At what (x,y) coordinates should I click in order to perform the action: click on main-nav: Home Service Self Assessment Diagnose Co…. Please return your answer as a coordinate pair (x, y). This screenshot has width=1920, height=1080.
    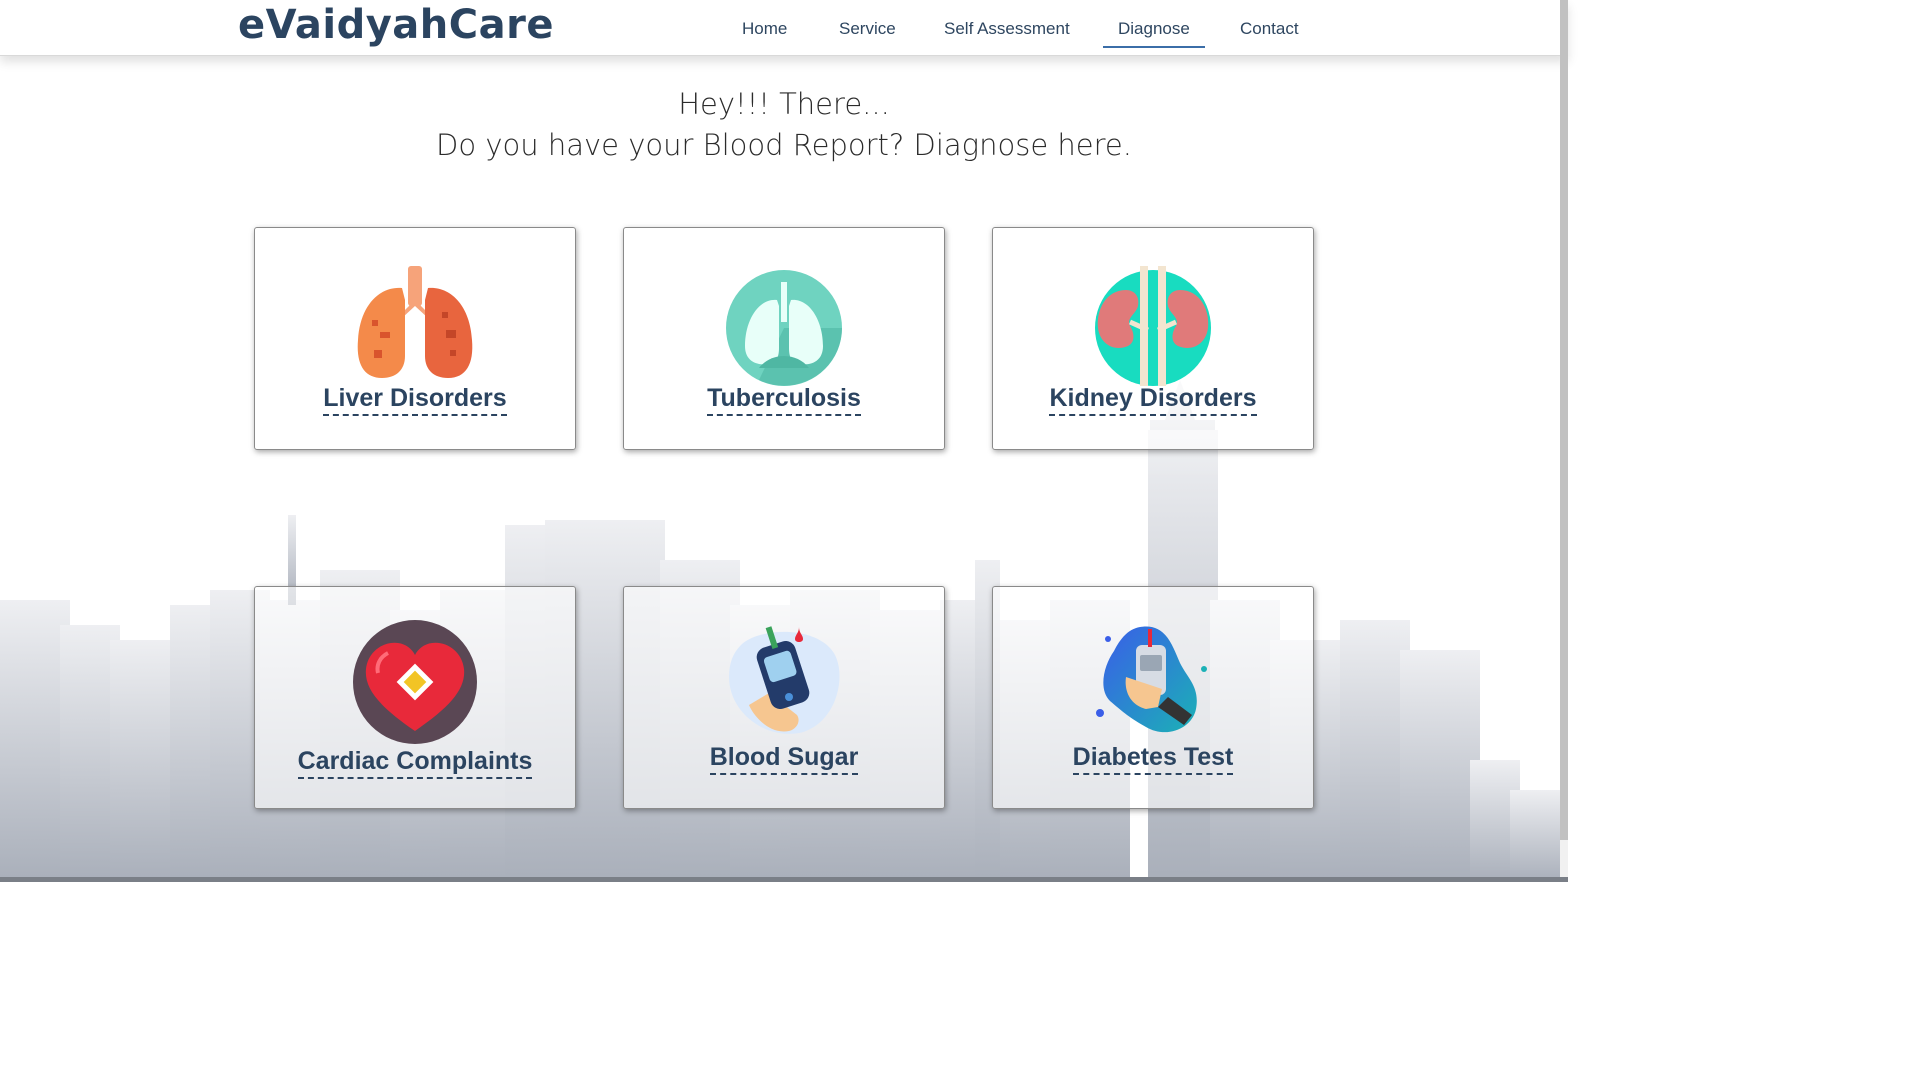
    Looking at the image, I should click on (784, 28).